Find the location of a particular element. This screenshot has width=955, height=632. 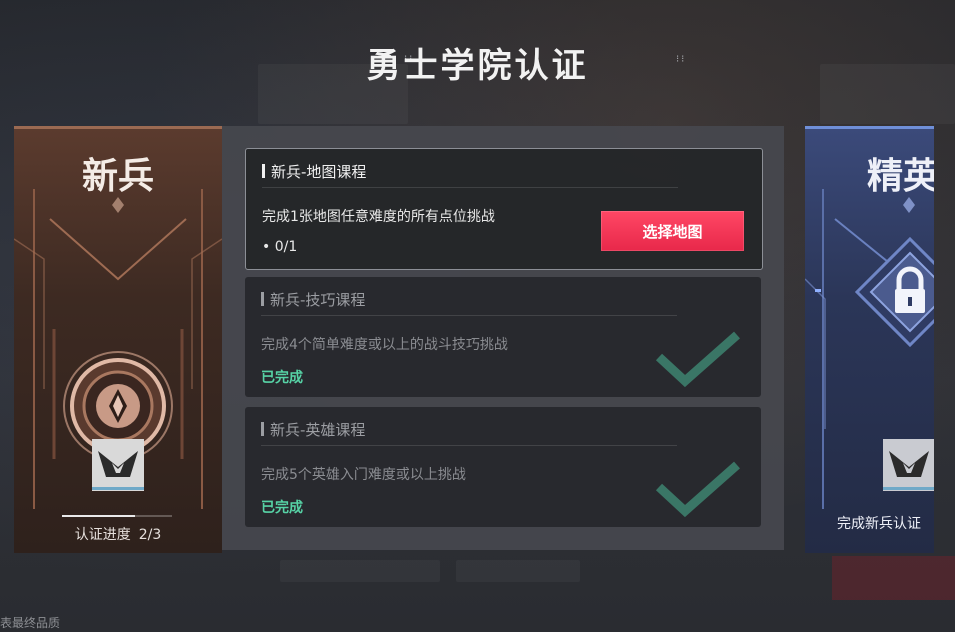

lock-icon is located at coordinates (894, 292).